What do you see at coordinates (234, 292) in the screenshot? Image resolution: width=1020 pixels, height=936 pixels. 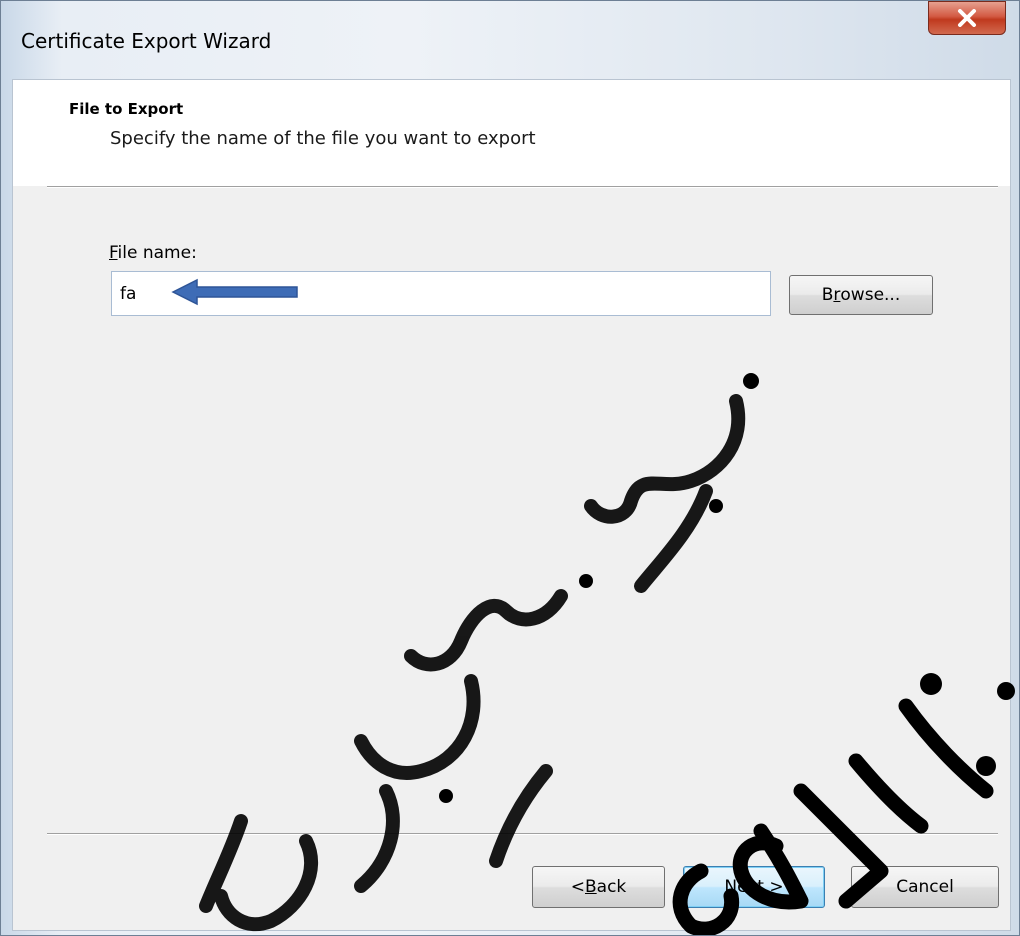 I see `left-arrow-icon` at bounding box center [234, 292].